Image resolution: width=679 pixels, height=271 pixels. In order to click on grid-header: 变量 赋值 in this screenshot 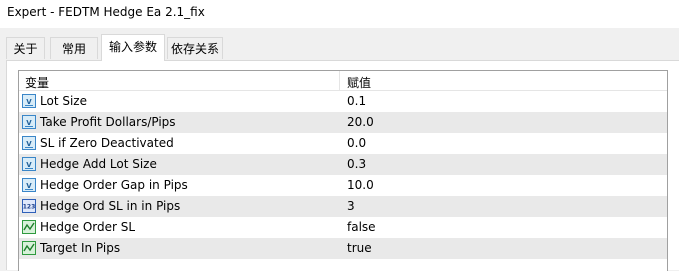, I will do `click(343, 81)`.